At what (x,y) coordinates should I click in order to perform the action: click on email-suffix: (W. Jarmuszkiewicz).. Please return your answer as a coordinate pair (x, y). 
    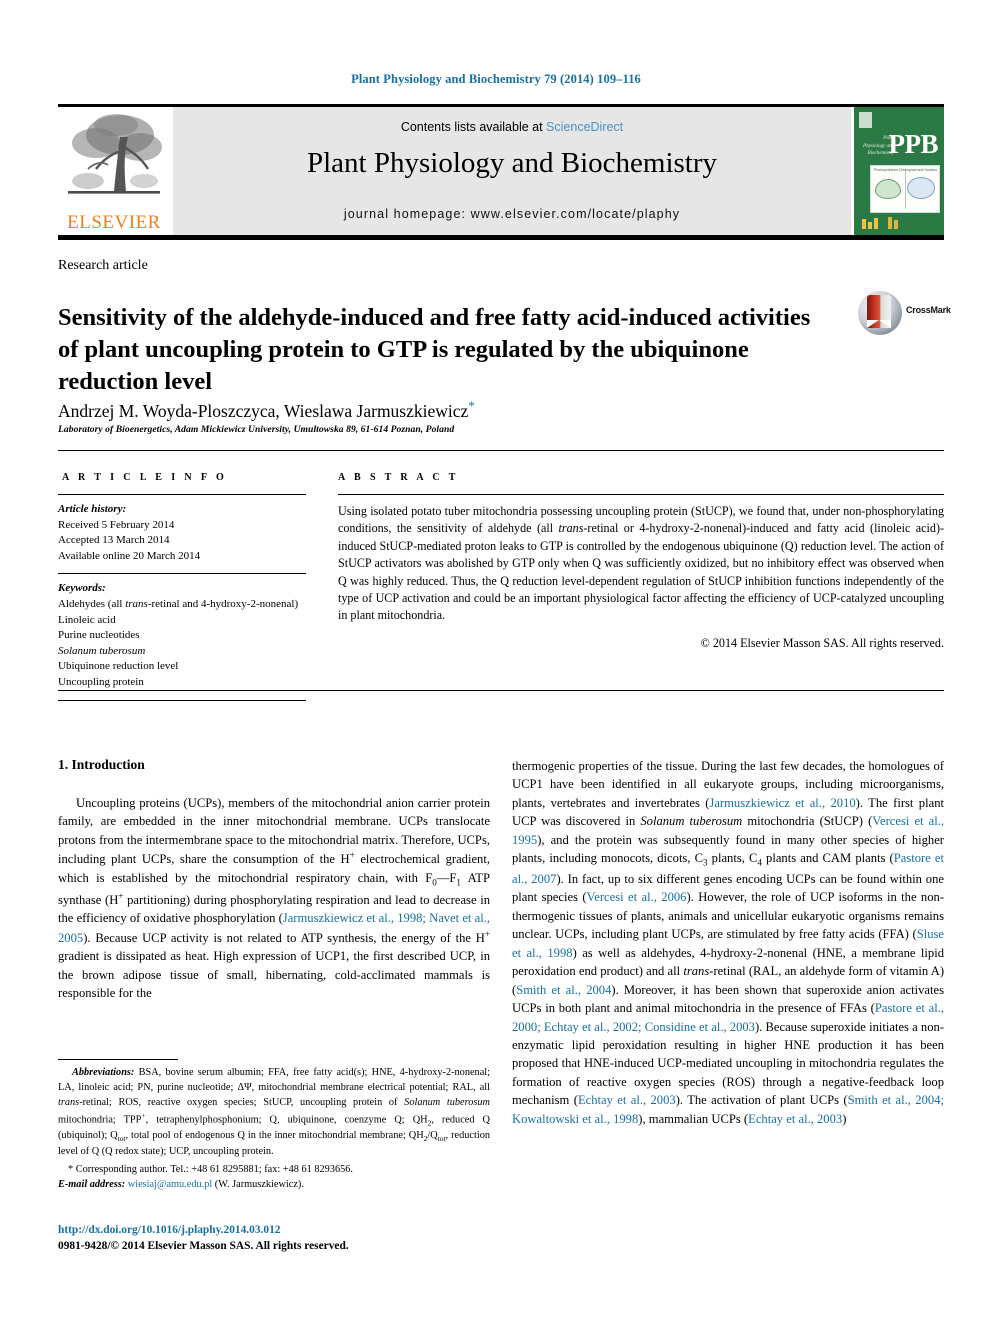
    Looking at the image, I should click on (259, 1184).